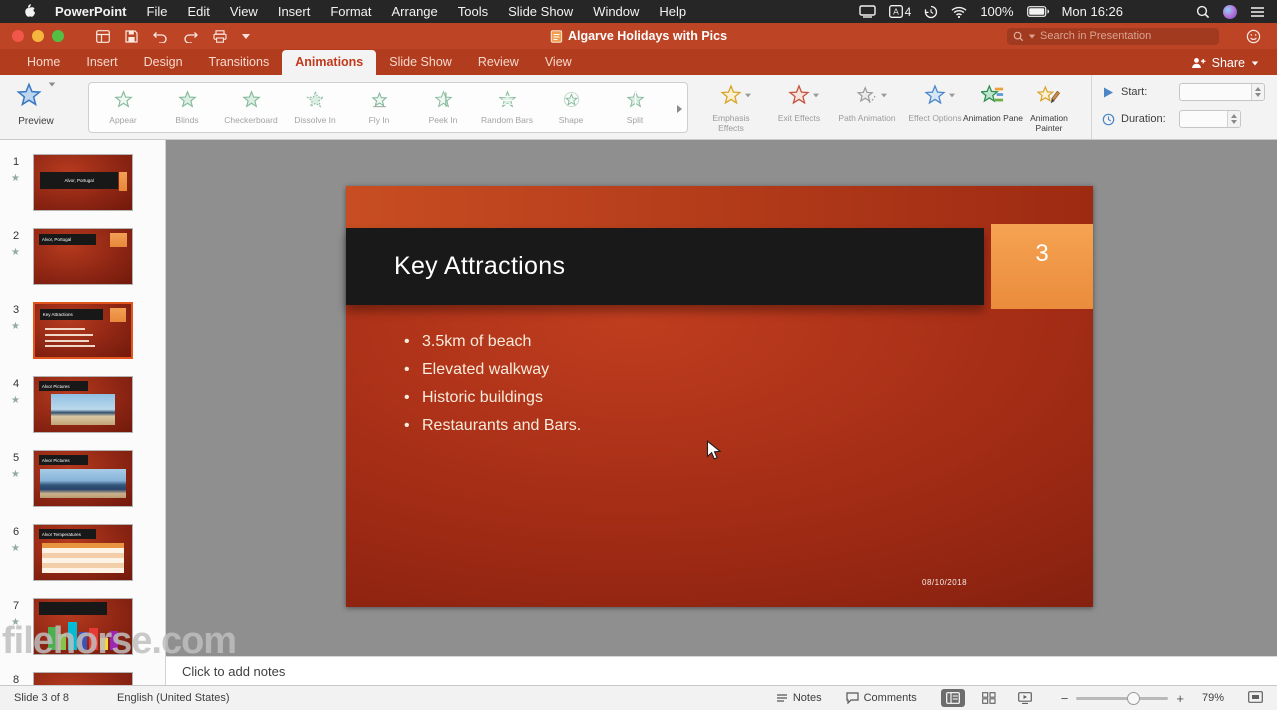  Describe the element at coordinates (350, 11) in the screenshot. I see `menu-format: Format` at that location.